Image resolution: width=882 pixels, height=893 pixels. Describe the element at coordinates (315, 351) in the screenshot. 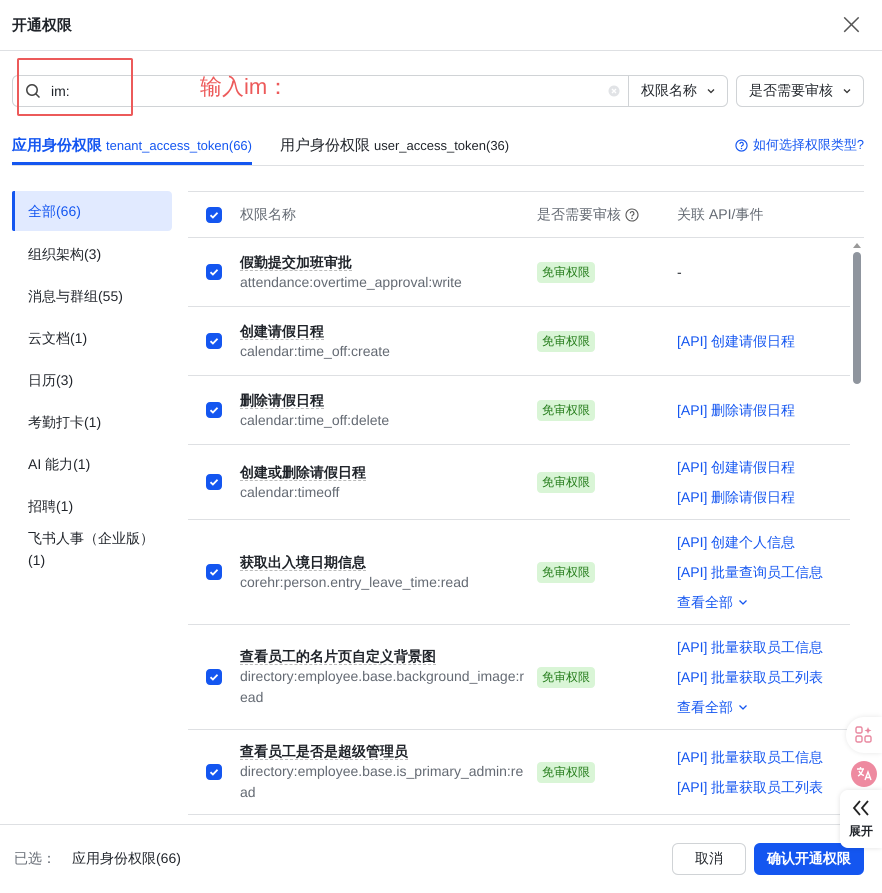

I see `permission-scope: calendar:time_off:create` at that location.